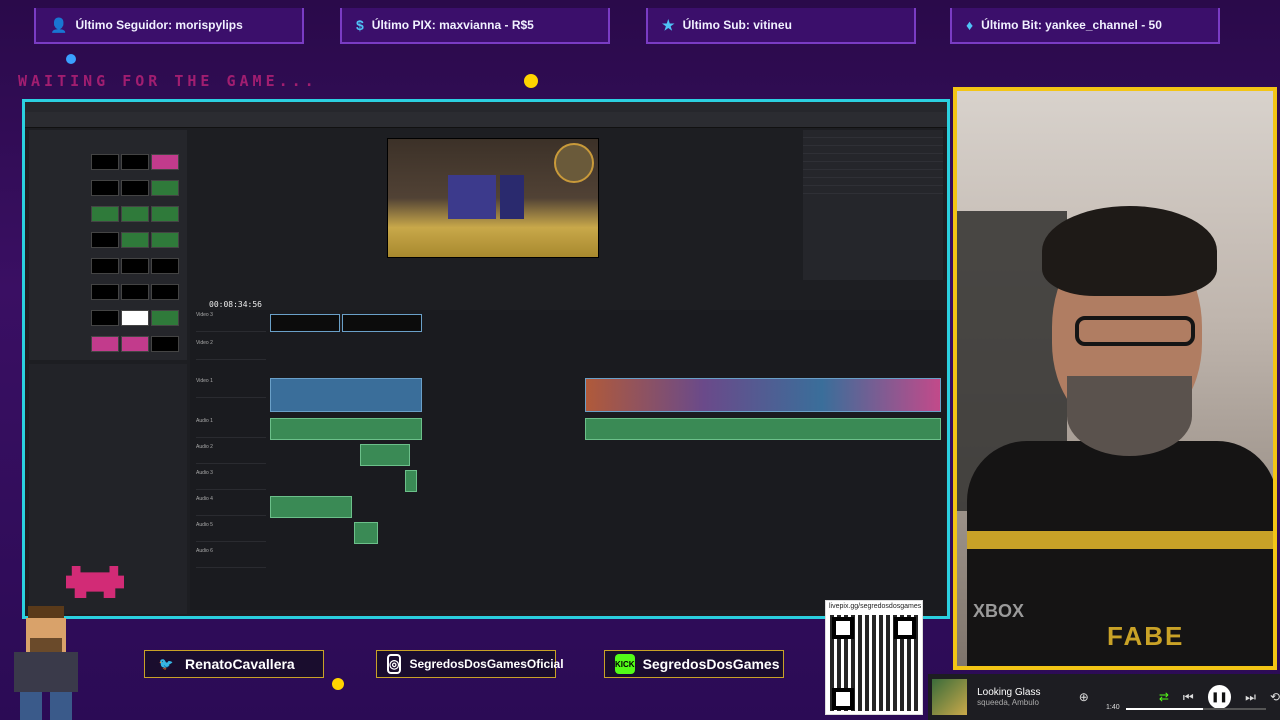 This screenshot has width=1280, height=720. I want to click on track-label: Audio 6, so click(231, 558).